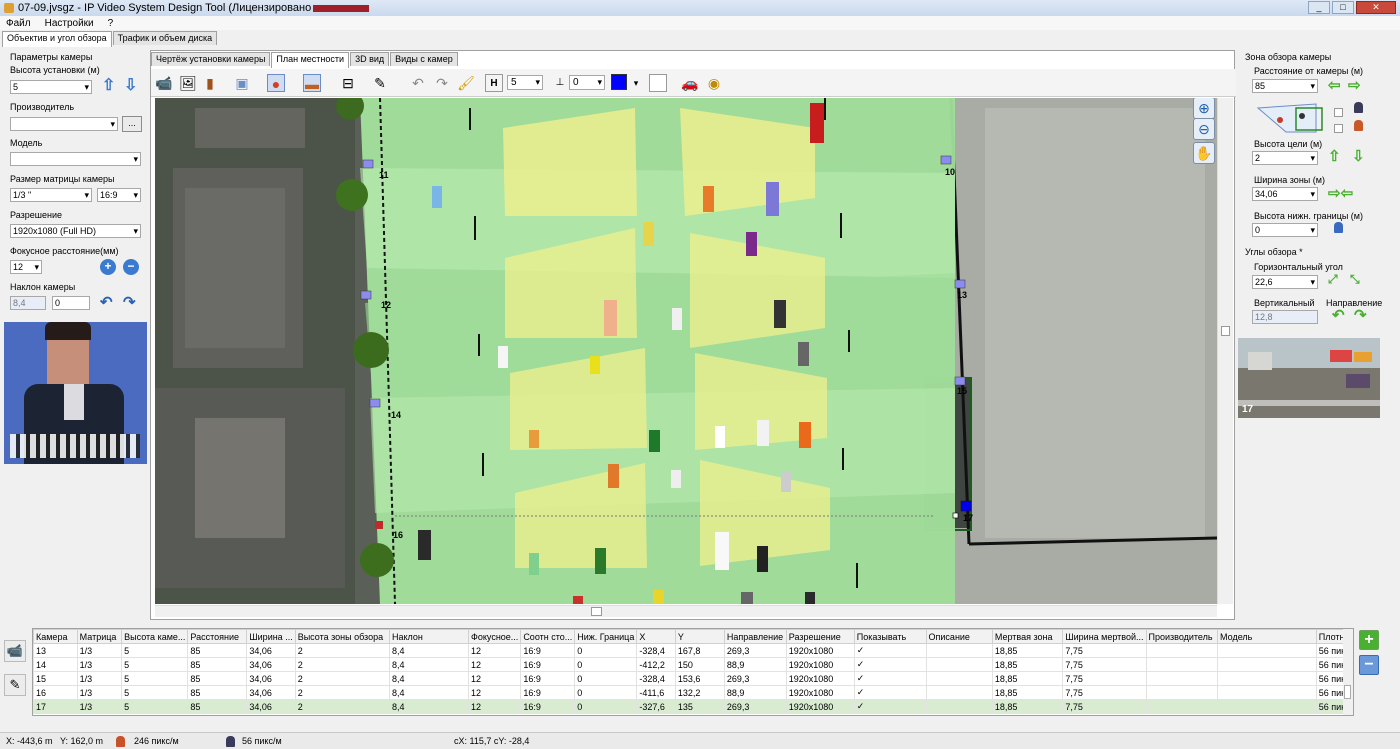 Image resolution: width=1400 pixels, height=749 pixels. What do you see at coordinates (619, 82) in the screenshot?
I see `color-swatch` at bounding box center [619, 82].